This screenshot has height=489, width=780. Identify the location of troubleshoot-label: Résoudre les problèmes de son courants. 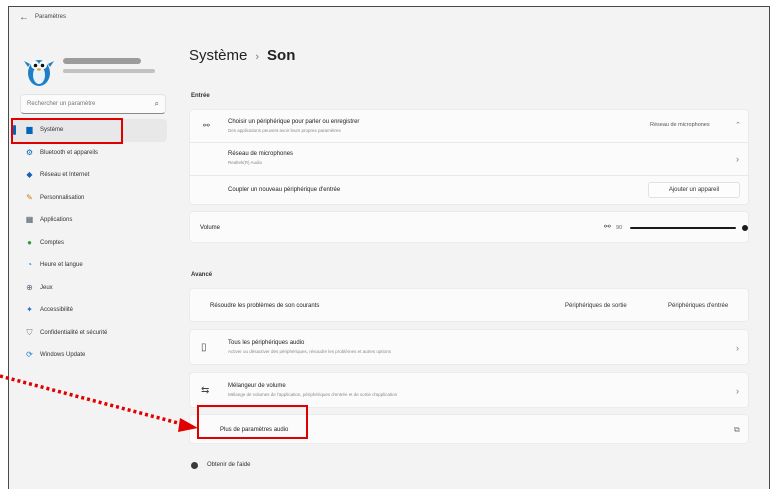
(265, 306).